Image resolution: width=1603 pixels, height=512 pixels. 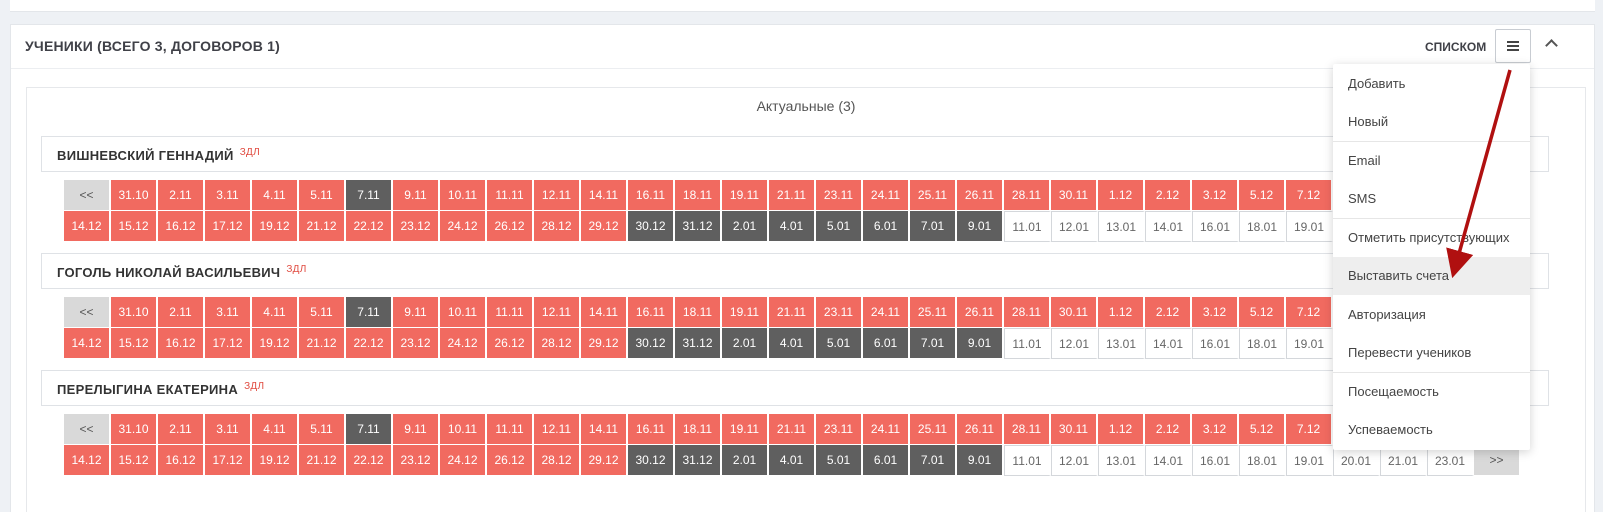 What do you see at coordinates (1074, 312) in the screenshot?
I see `lesson-date-cell: 30.11` at bounding box center [1074, 312].